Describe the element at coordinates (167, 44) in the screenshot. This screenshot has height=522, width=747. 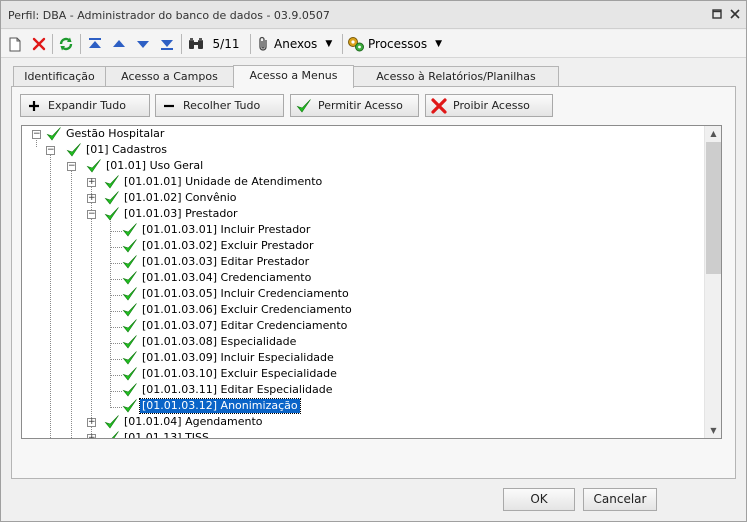
I see `last-record-icon` at that location.